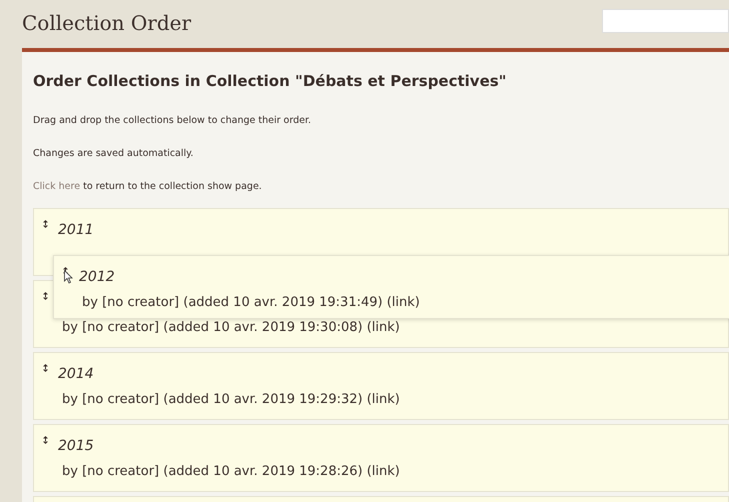  What do you see at coordinates (270, 81) in the screenshot?
I see `section-heading: Order Collections in Collection "Débats et Perspectives"` at bounding box center [270, 81].